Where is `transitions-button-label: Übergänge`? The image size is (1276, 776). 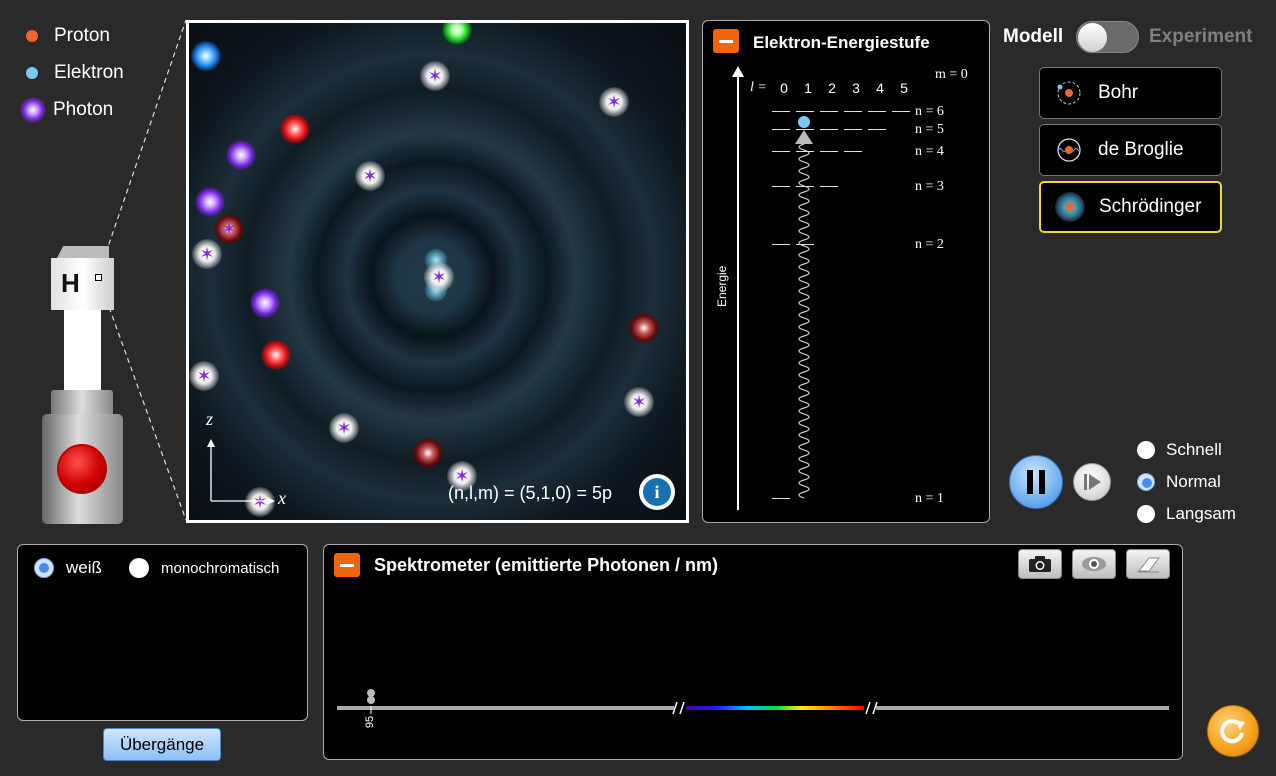
transitions-button-label: Übergänge is located at coordinates (162, 744).